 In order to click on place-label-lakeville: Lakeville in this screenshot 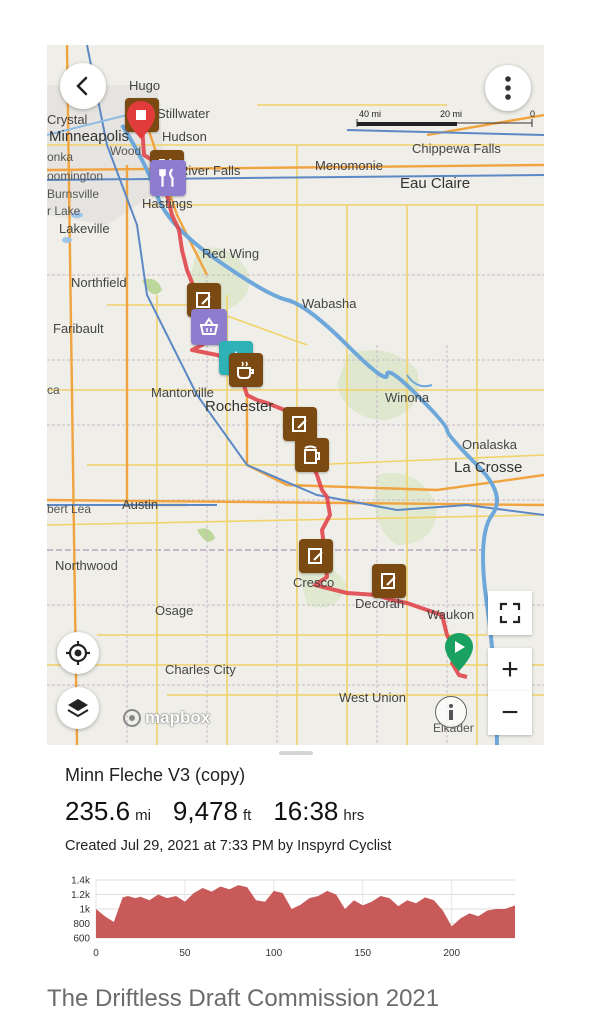, I will do `click(84, 228)`.